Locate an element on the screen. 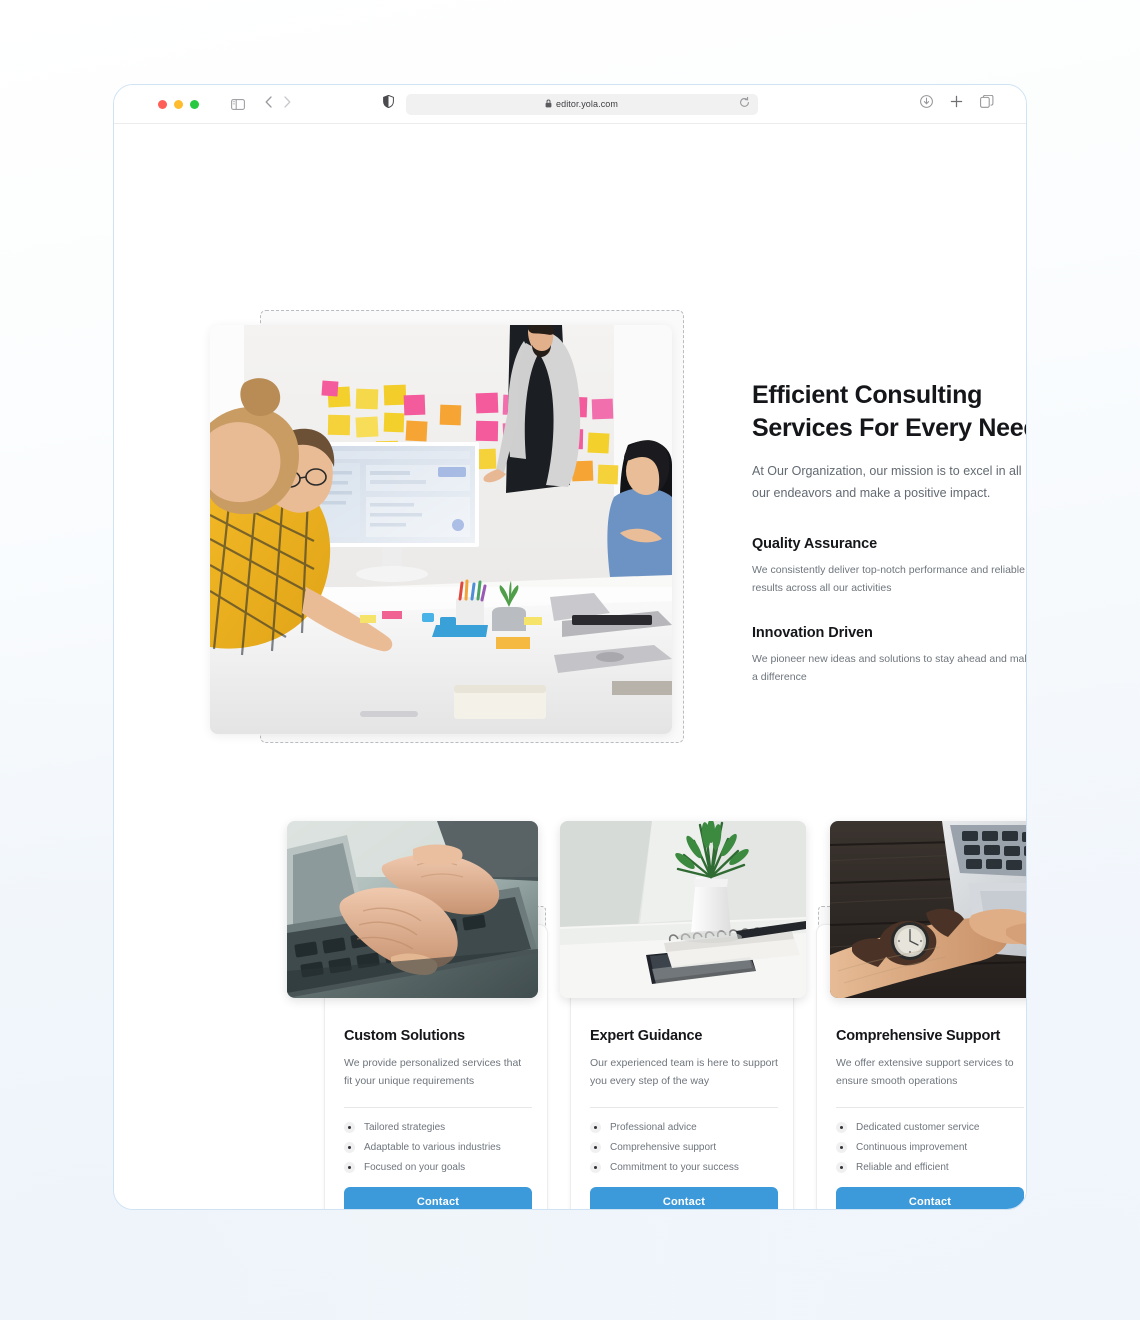  card-title: Comprehensive Support is located at coordinates (918, 1036).